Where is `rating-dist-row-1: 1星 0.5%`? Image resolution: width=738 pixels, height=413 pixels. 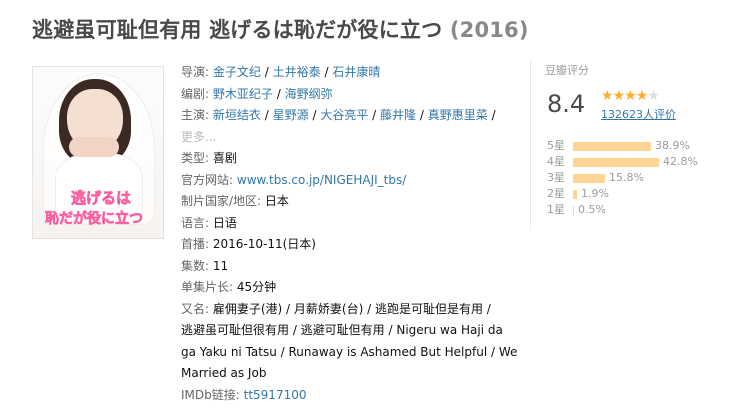
rating-dist-row-1: 1星 0.5% is located at coordinates (622, 210).